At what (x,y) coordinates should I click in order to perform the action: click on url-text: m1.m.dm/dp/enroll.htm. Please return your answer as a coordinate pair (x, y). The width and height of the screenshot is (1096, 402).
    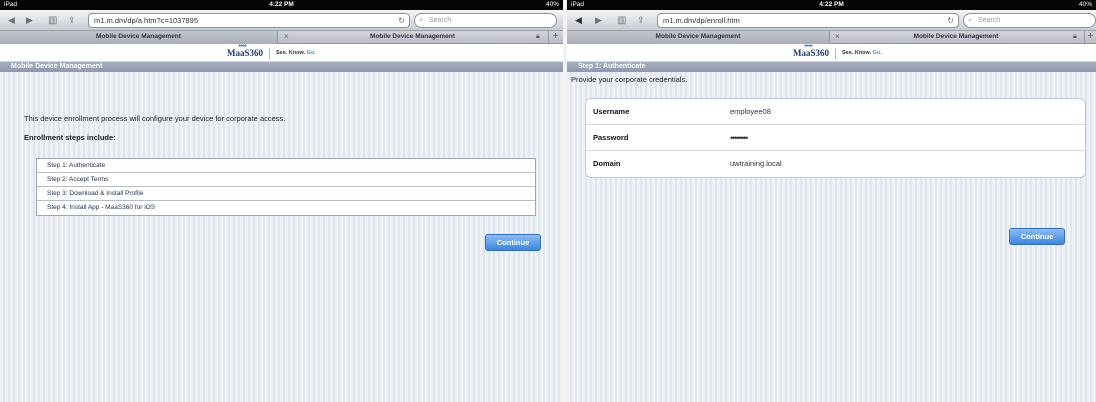
    Looking at the image, I should click on (701, 20).